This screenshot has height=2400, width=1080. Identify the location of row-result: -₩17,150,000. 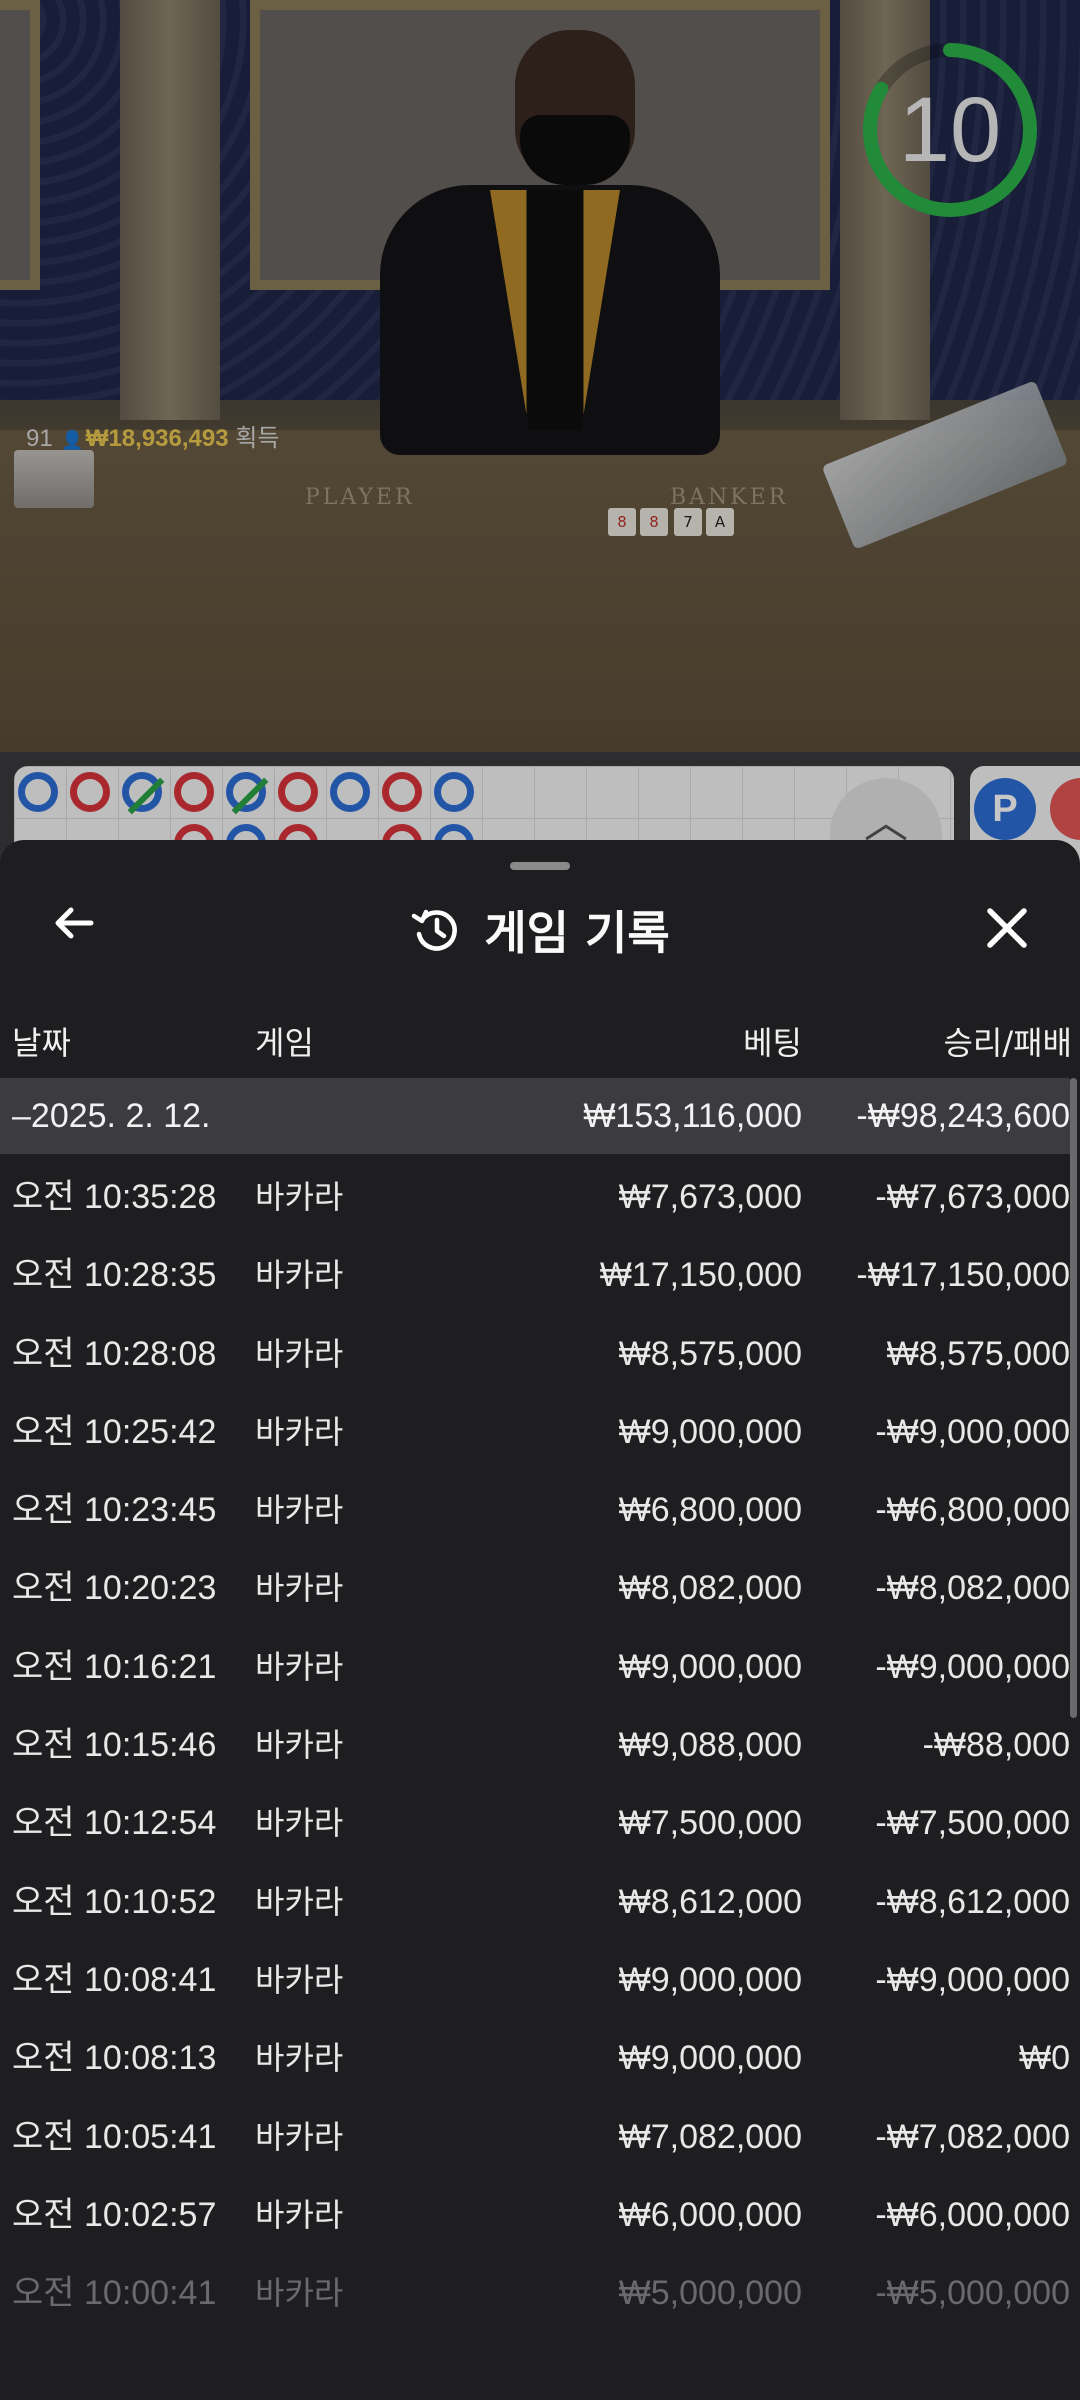
(963, 1275).